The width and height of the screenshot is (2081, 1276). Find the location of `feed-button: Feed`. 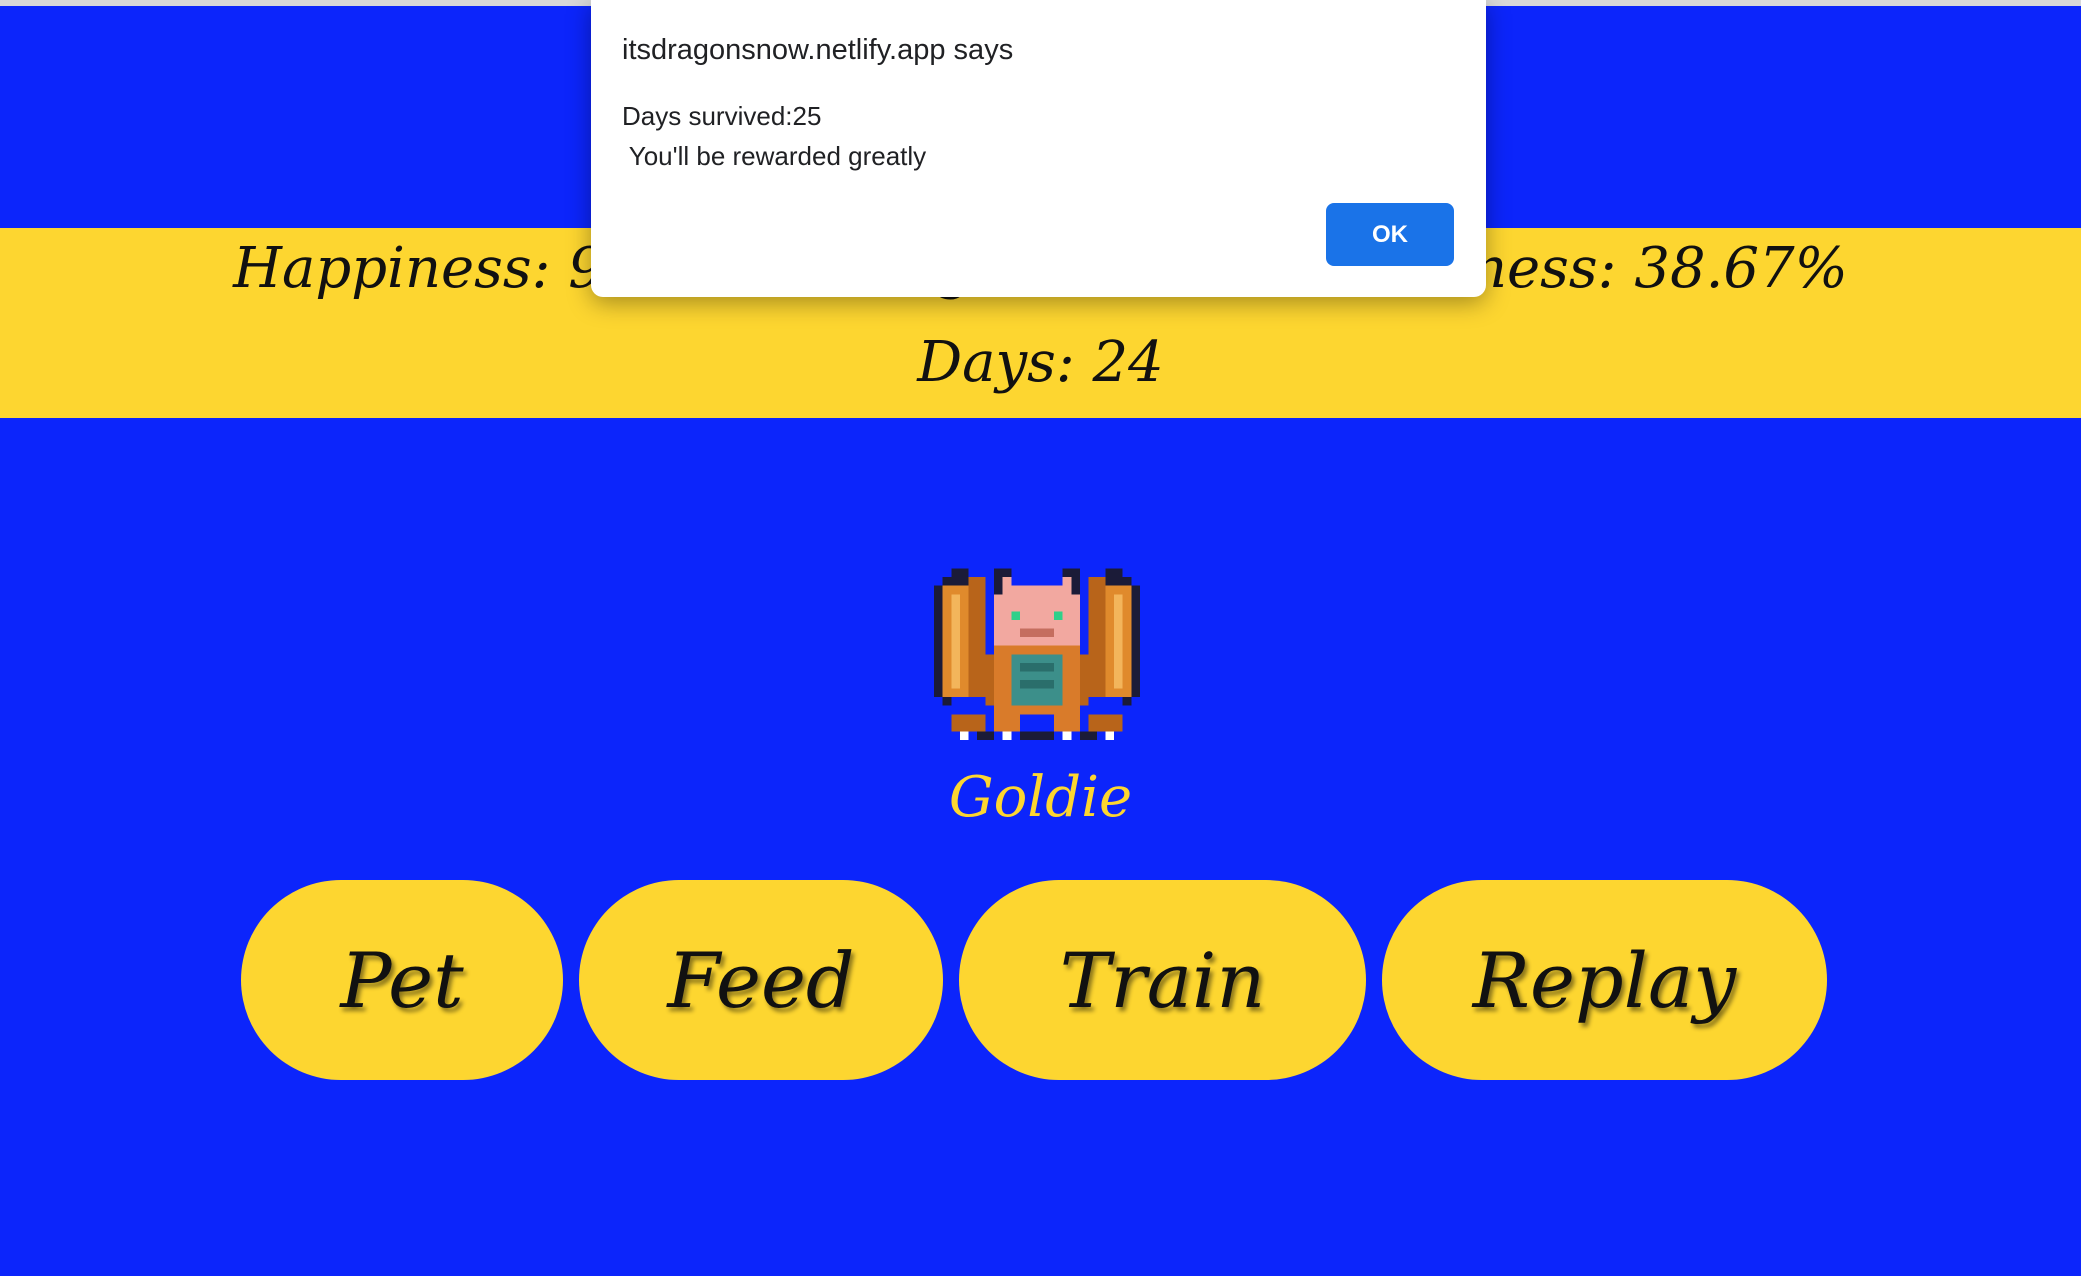

feed-button: Feed is located at coordinates (761, 980).